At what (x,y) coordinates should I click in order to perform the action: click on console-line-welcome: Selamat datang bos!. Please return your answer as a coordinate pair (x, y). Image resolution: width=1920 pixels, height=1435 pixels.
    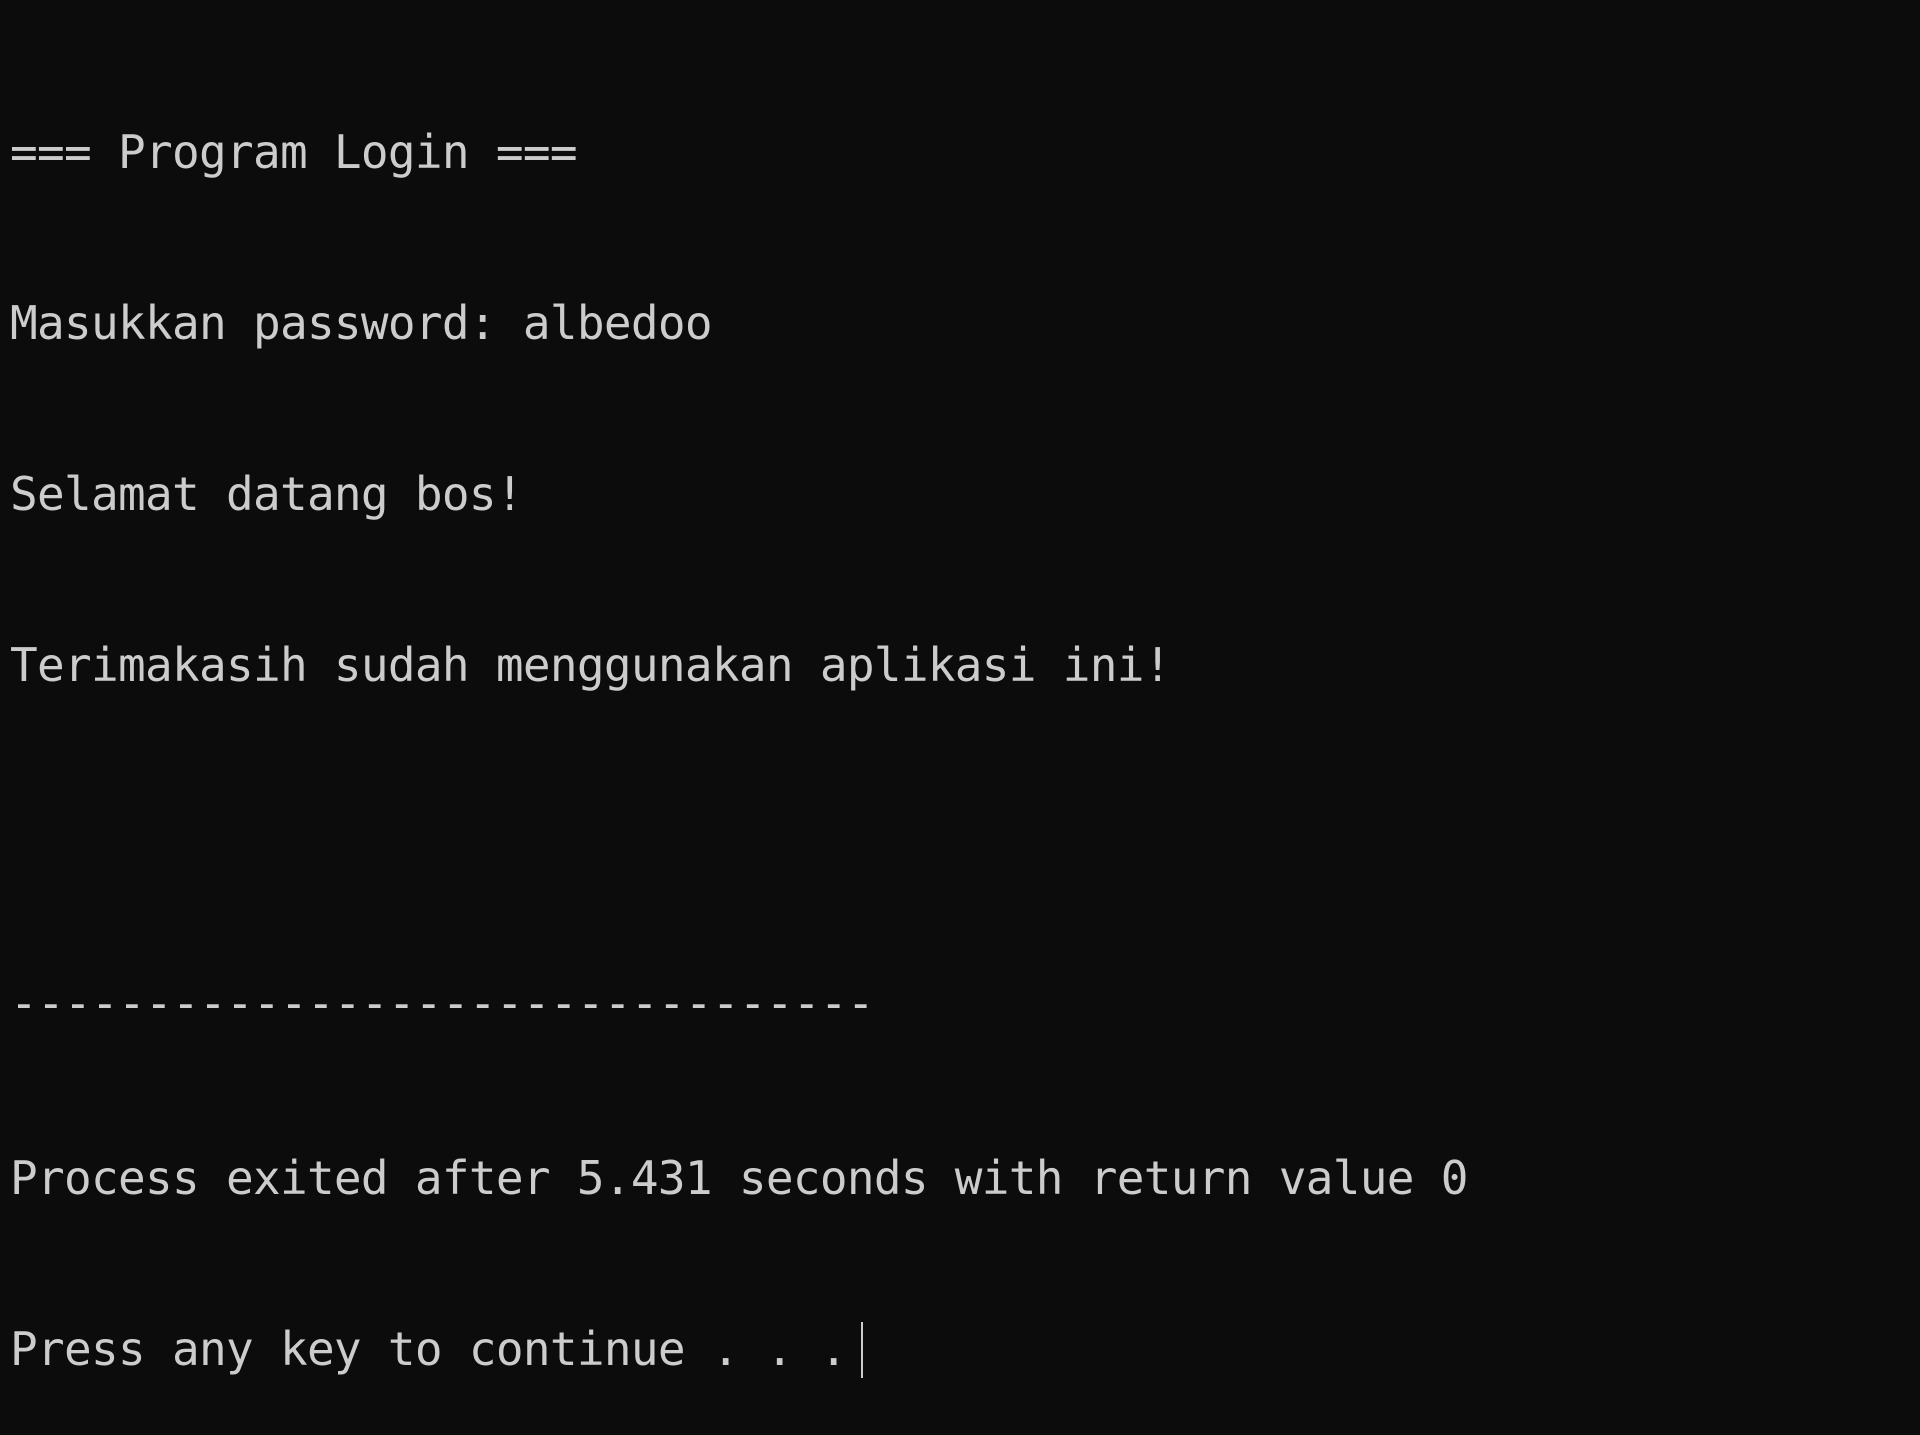
    Looking at the image, I should click on (267, 494).